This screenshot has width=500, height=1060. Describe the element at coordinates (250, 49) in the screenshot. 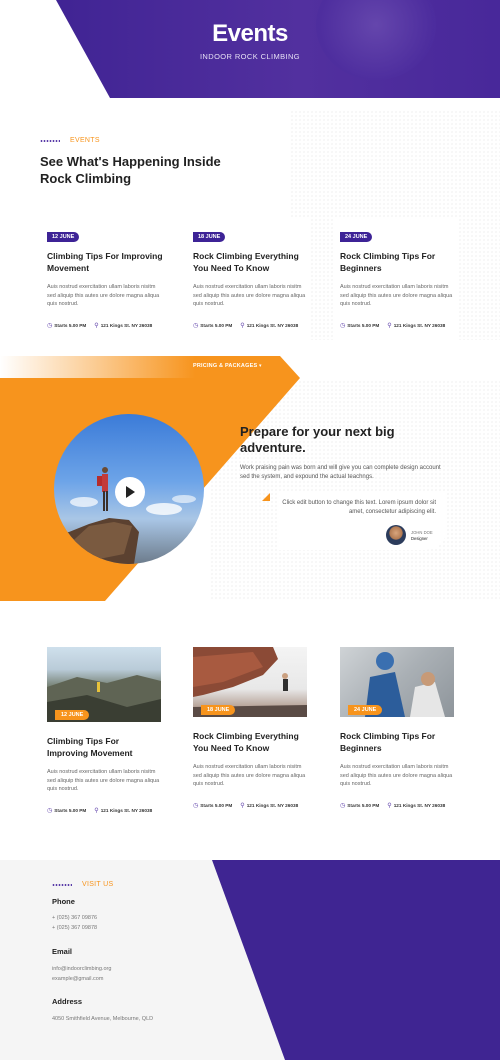

I see `hero-banner: Events INDOOR ROCK CLIMBING` at that location.